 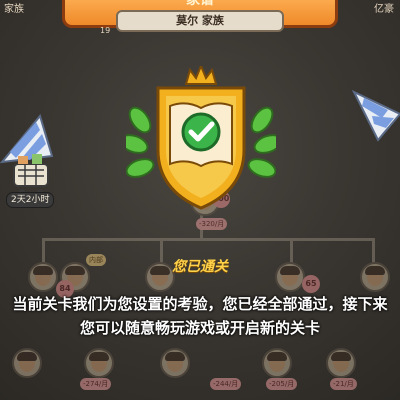 What do you see at coordinates (30, 200) in the screenshot?
I see `countdown-timer: 2天2小时` at bounding box center [30, 200].